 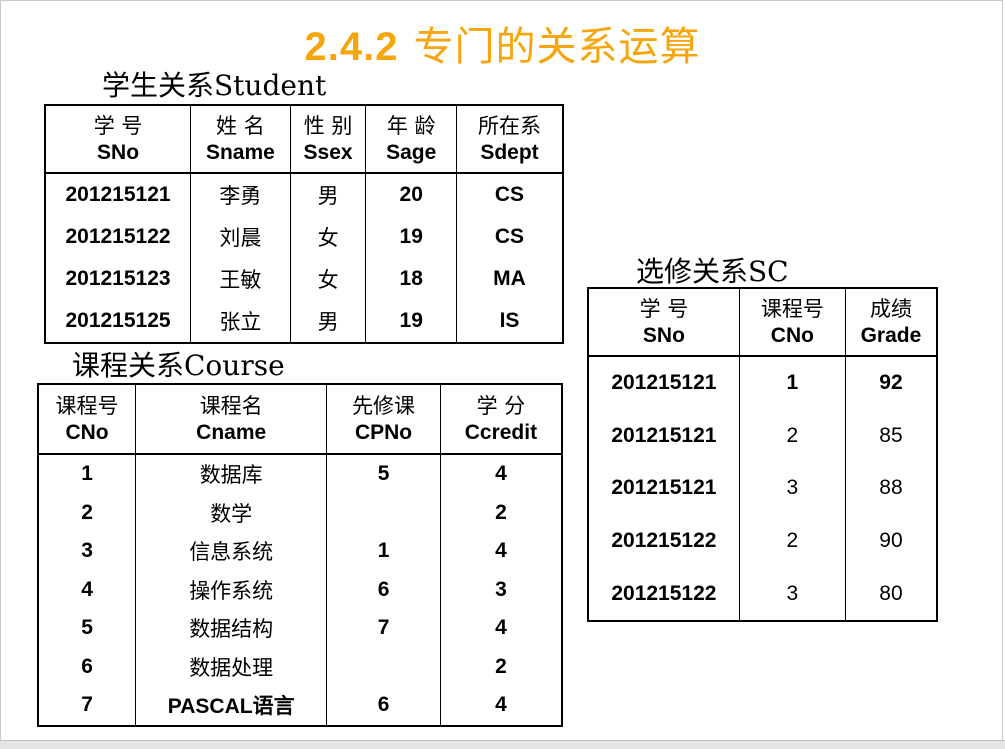 I want to click on table-row: 201215125 张立 男 19 IS, so click(x=304, y=321).